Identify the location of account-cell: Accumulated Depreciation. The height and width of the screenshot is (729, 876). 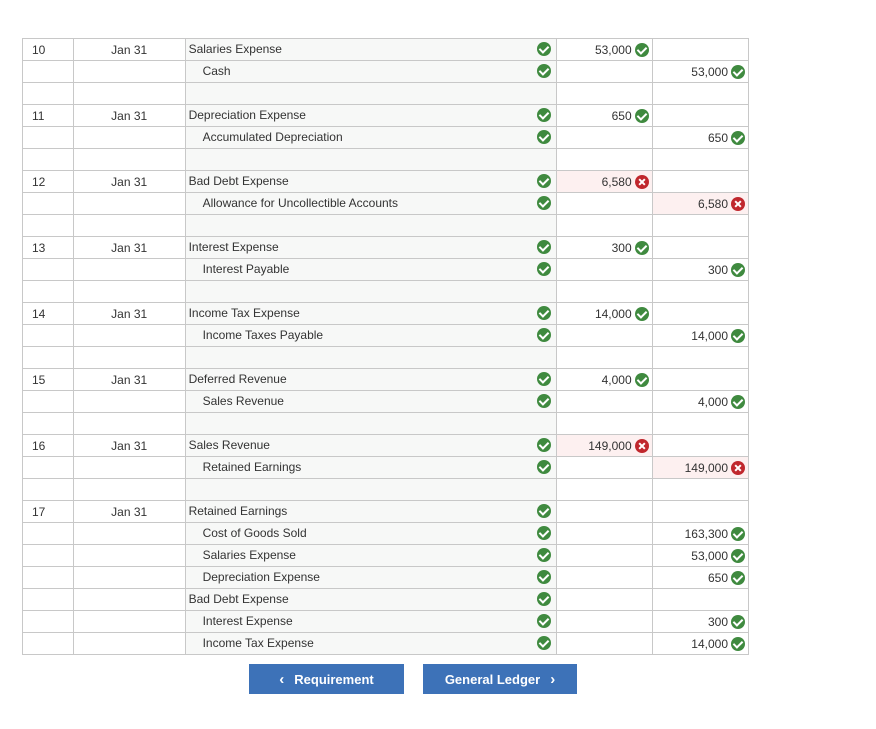
(371, 137).